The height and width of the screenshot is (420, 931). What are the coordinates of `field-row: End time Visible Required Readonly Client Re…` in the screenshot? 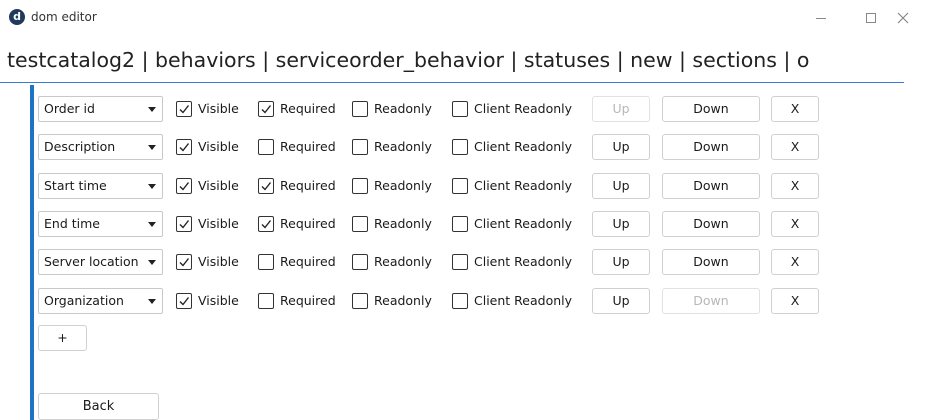 It's located at (438, 224).